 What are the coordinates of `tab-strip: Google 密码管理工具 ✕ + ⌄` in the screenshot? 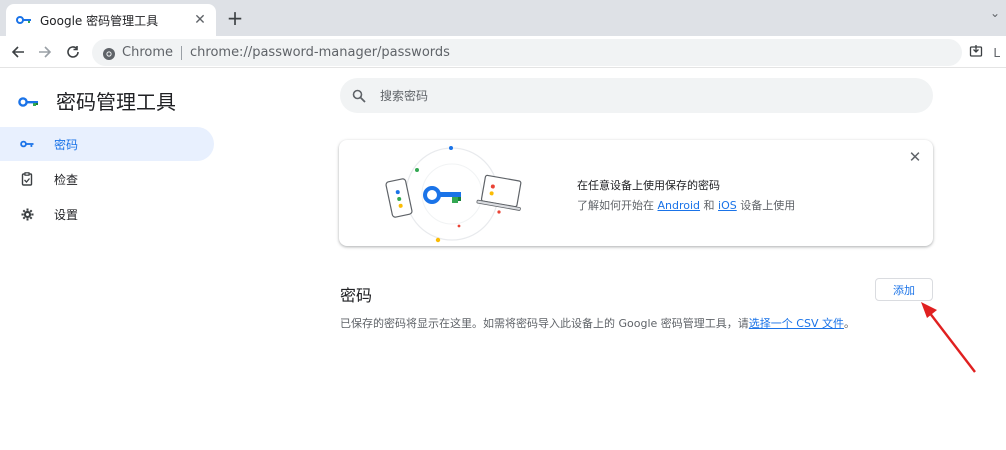 It's located at (503, 18).